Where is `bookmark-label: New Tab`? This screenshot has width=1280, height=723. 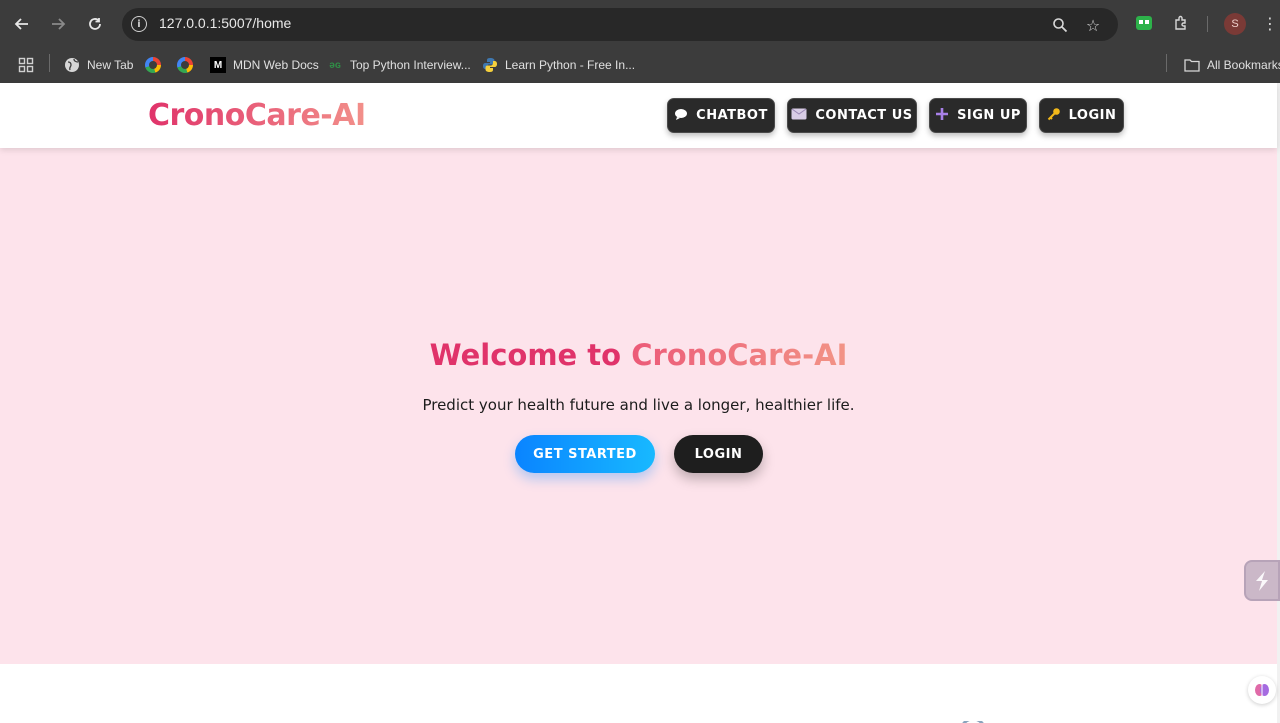 bookmark-label: New Tab is located at coordinates (110, 65).